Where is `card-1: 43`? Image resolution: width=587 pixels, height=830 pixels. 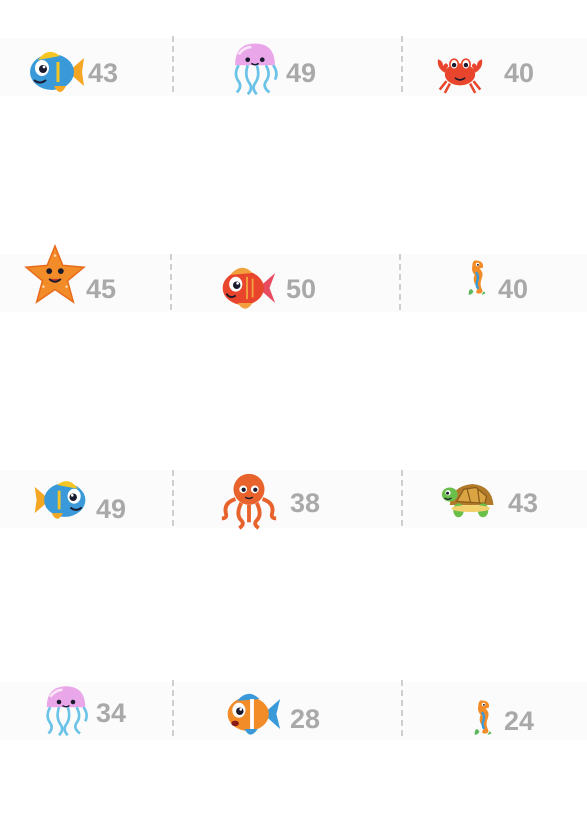 card-1: 43 is located at coordinates (89, 75).